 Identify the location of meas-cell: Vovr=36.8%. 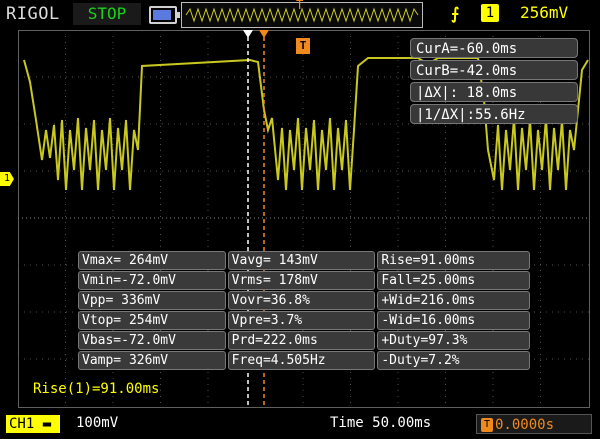
(301, 300).